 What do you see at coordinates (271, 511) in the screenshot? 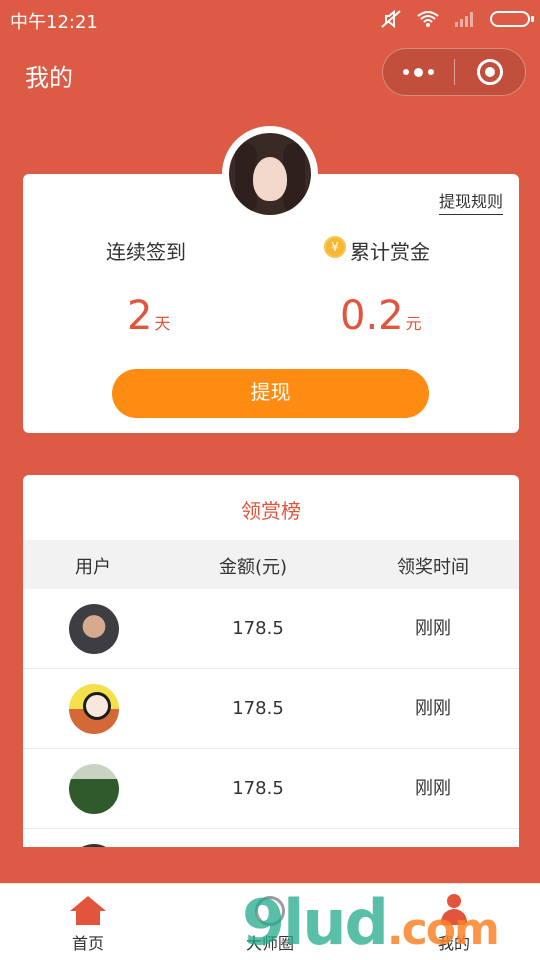
I see `ranking-title: 领赏榜` at bounding box center [271, 511].